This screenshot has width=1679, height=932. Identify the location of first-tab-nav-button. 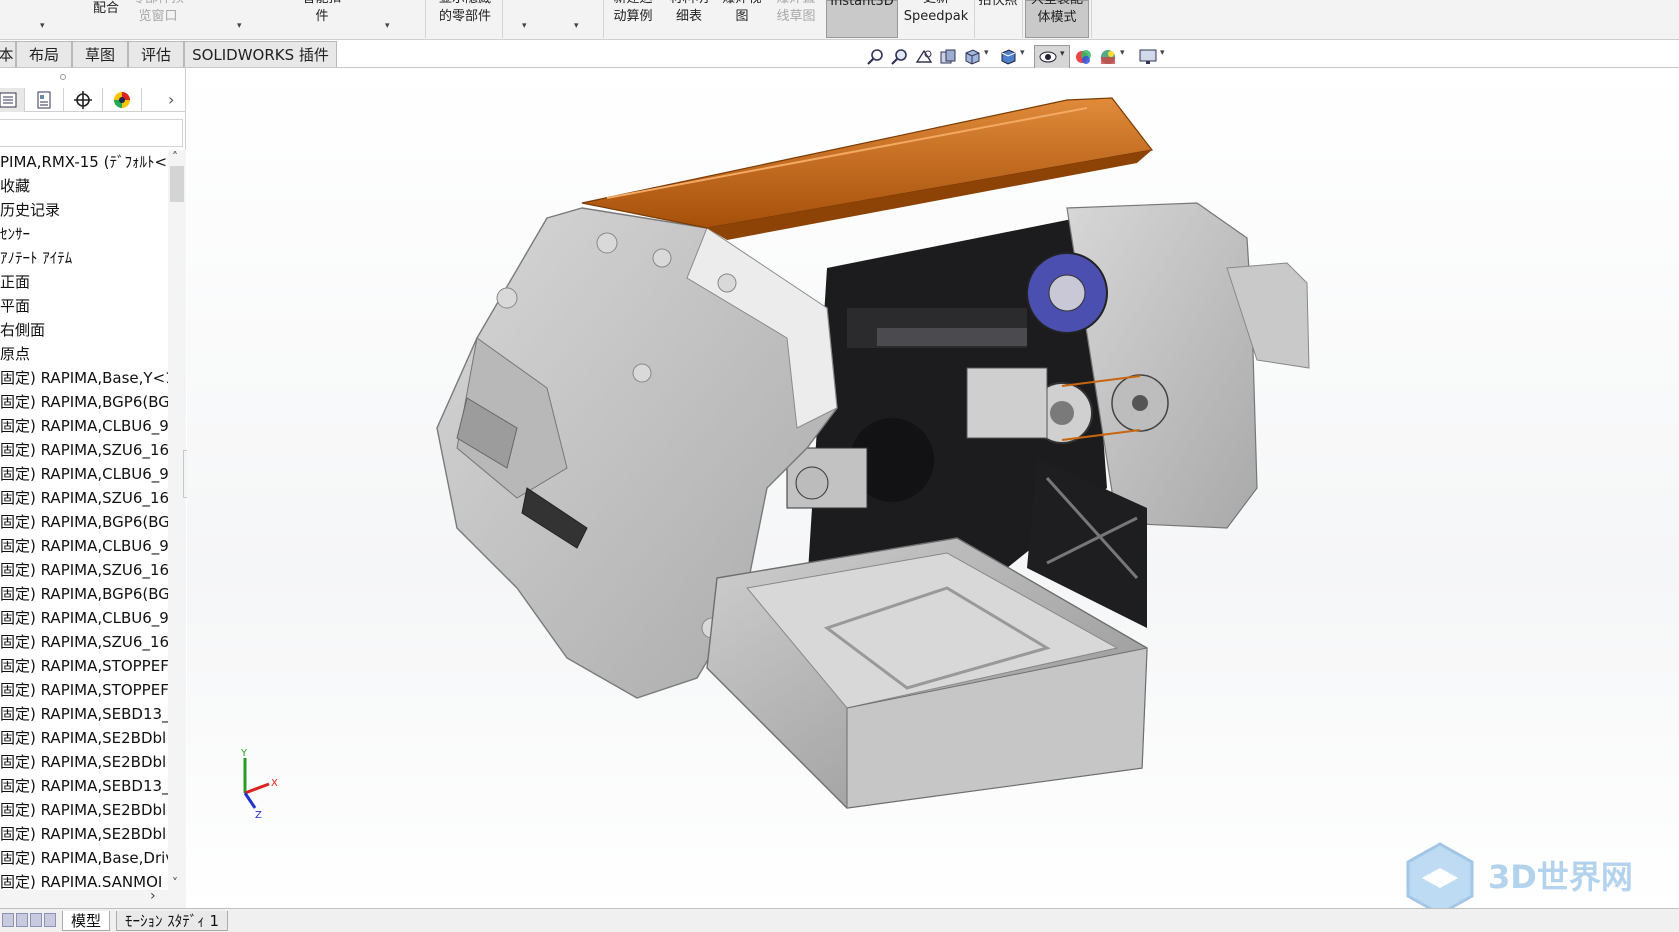
(8, 920).